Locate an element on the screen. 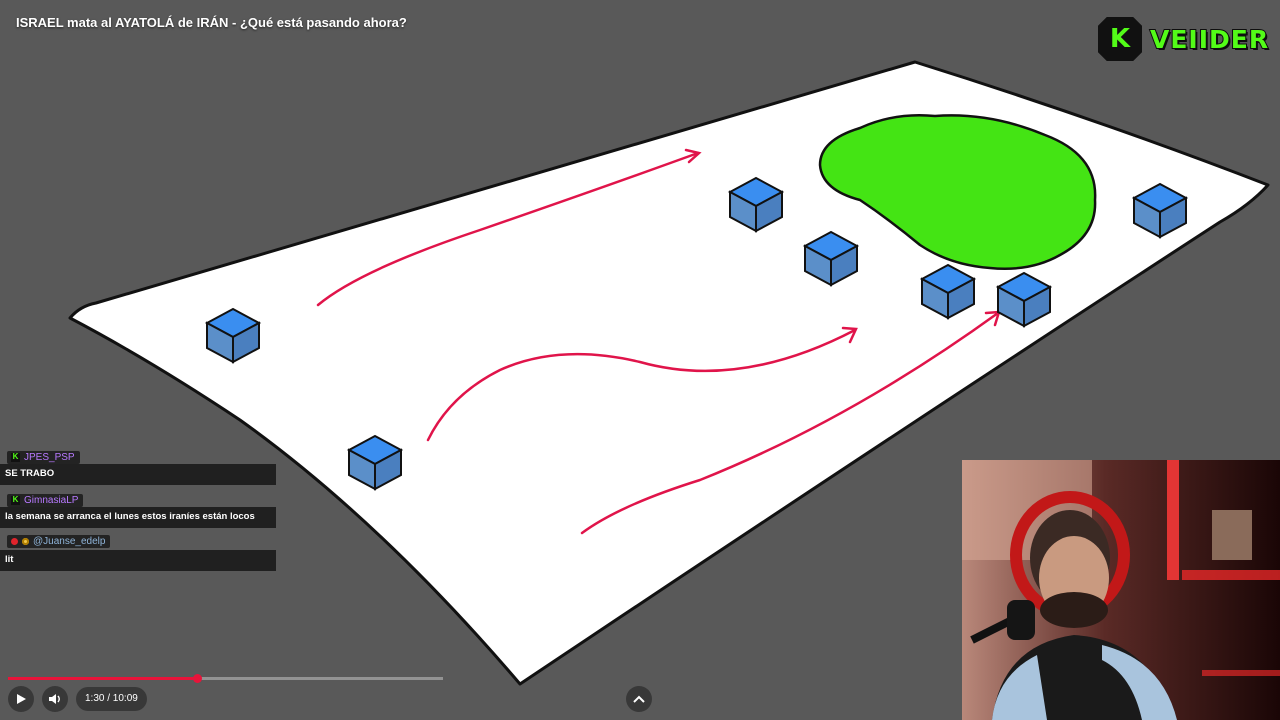 This screenshot has width=1280, height=720. chat-text: lit is located at coordinates (138, 560).